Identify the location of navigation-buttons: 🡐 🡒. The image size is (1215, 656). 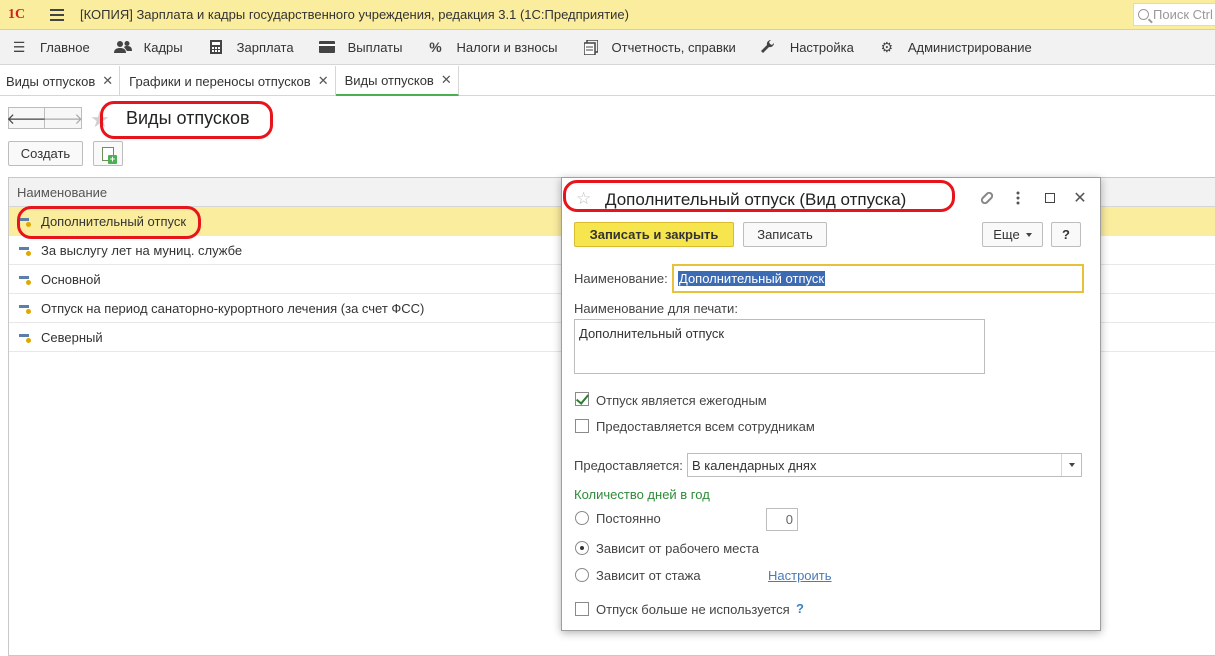
(44, 118).